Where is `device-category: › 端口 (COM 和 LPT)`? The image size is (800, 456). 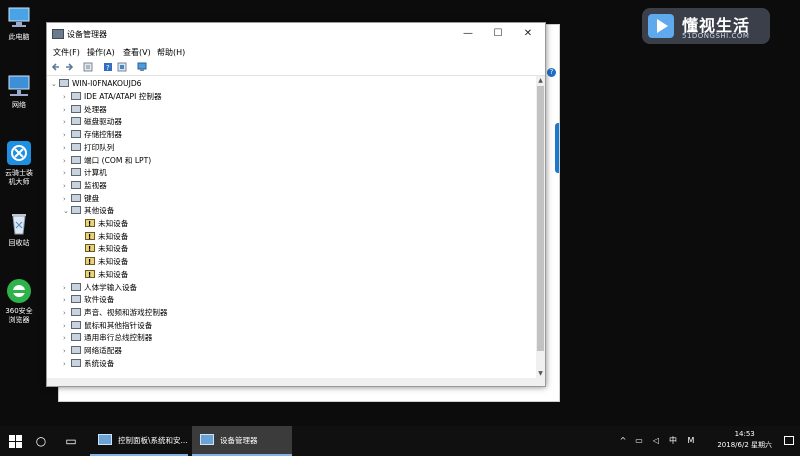
device-category: › 端口 (COM 和 LPT) is located at coordinates (107, 161).